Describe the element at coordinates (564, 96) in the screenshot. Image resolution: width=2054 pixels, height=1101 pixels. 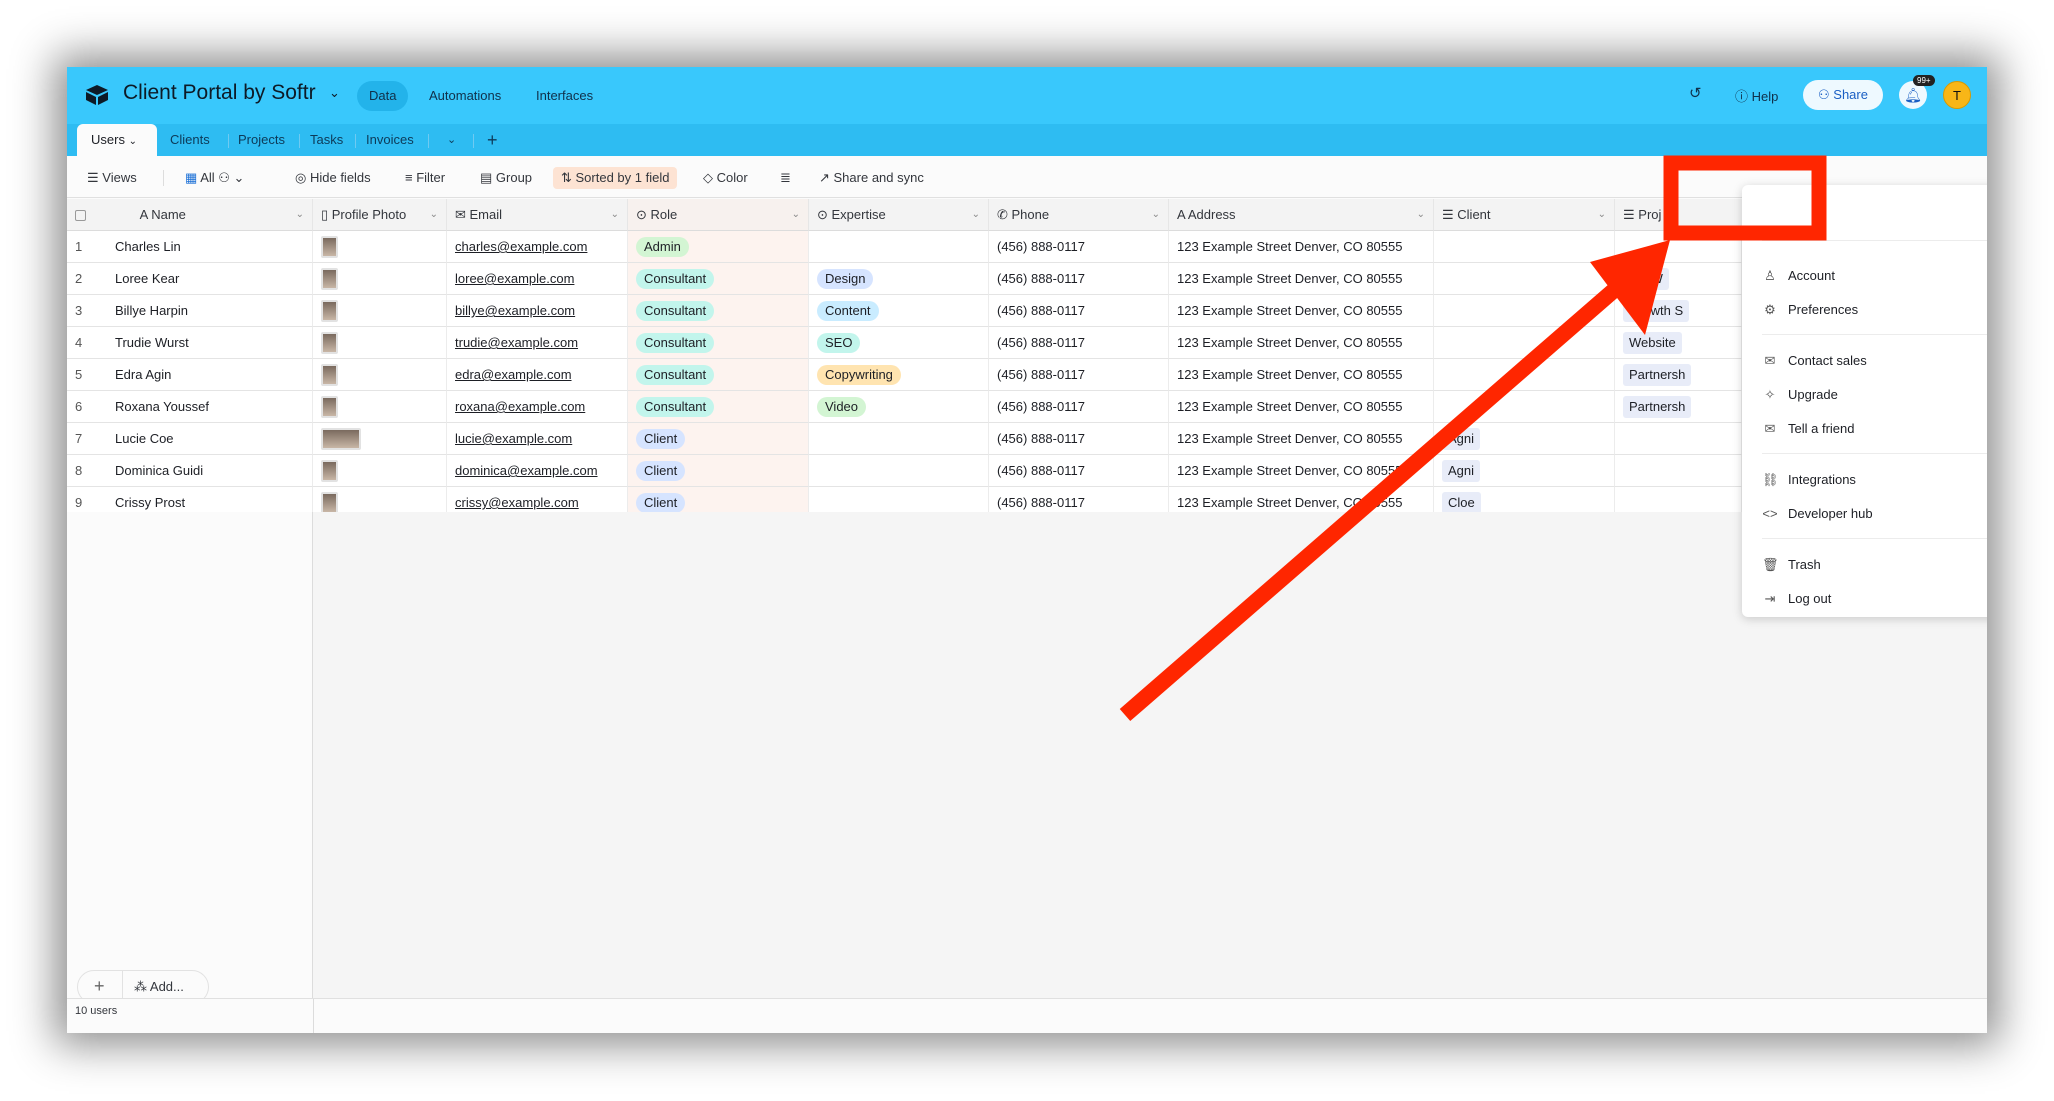
I see `nav-interfaces: Interfaces` at that location.